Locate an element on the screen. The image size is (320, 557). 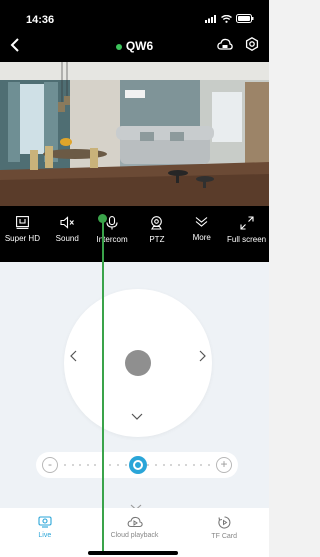
live-camera-icon is located at coordinates (45, 522).